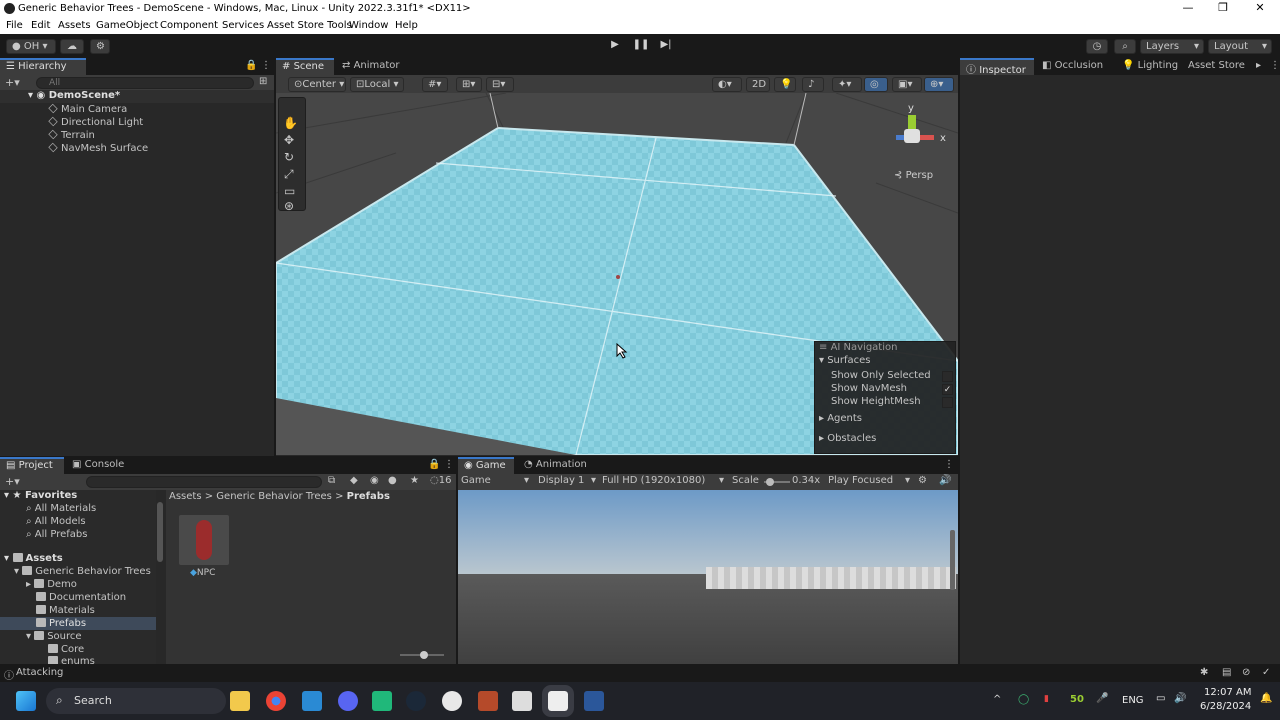 The image size is (1280, 720). What do you see at coordinates (947, 389) in the screenshot?
I see `show-navmesh-checkbox: ✓` at bounding box center [947, 389].